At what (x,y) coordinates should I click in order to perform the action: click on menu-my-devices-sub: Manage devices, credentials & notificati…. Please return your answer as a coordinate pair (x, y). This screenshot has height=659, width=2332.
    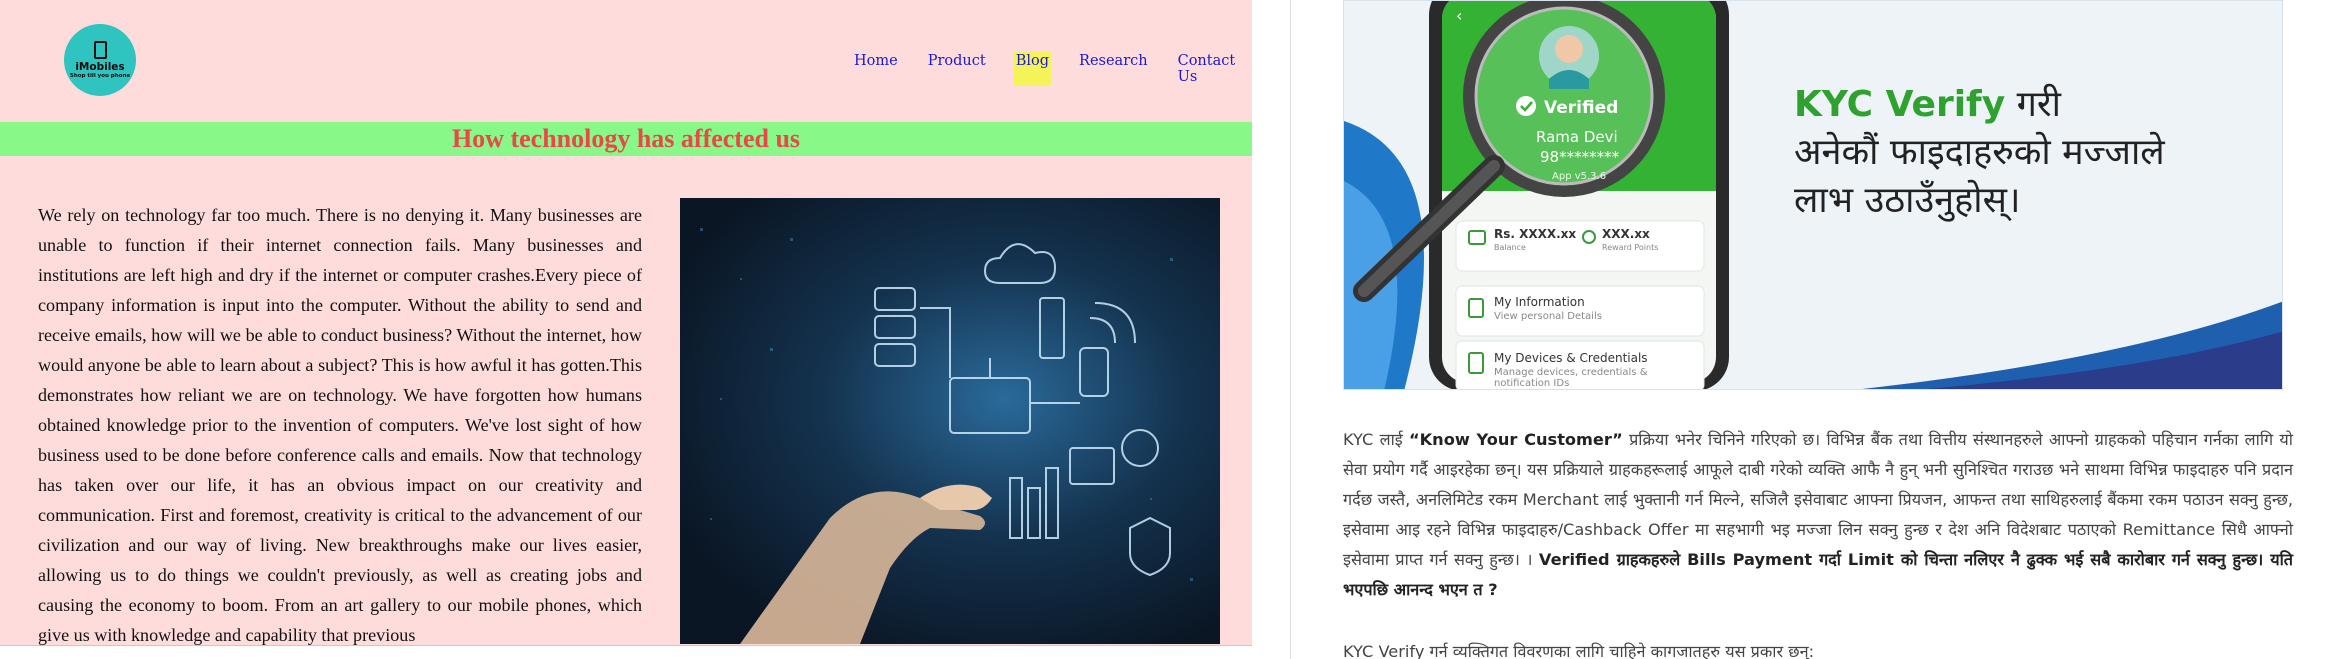
    Looking at the image, I should click on (1571, 378).